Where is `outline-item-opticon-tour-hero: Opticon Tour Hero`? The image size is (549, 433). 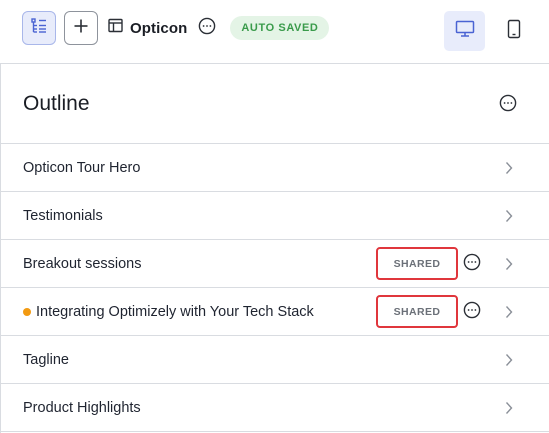
outline-item-opticon-tour-hero: Opticon Tour Hero is located at coordinates (275, 168).